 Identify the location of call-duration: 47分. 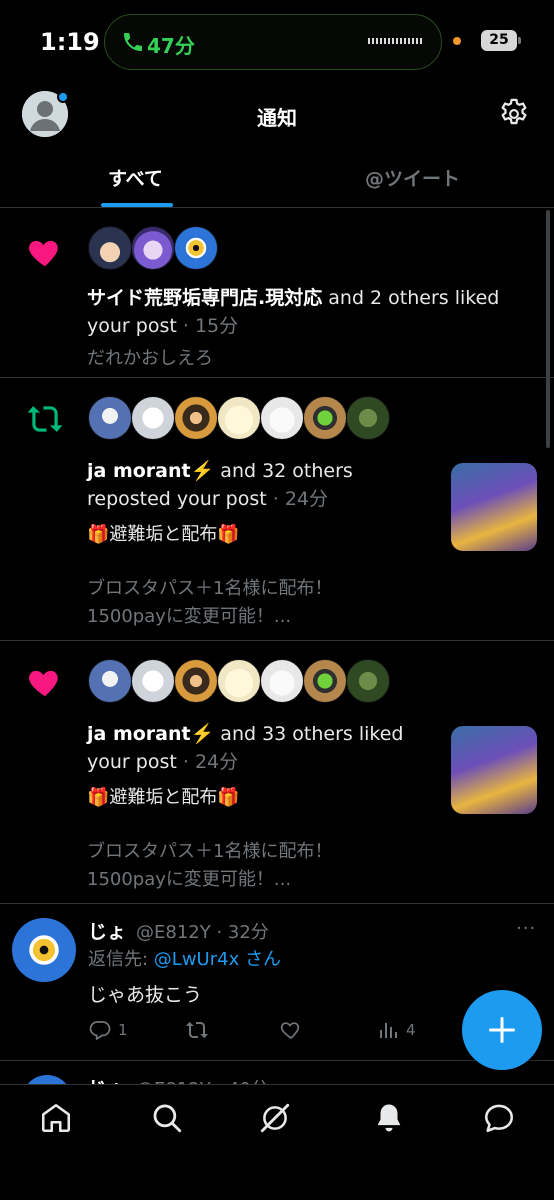
(171, 46).